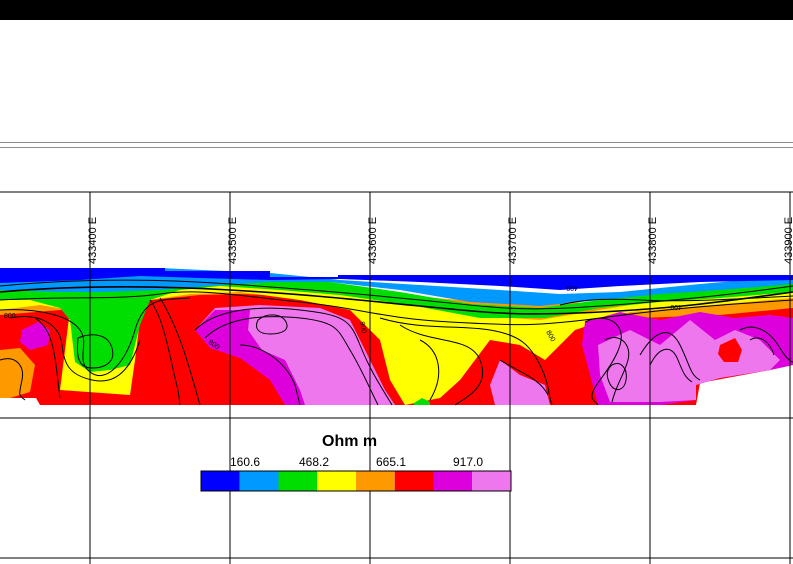 The image size is (793, 564). I want to click on legend-tick-4: 917.0, so click(468, 462).